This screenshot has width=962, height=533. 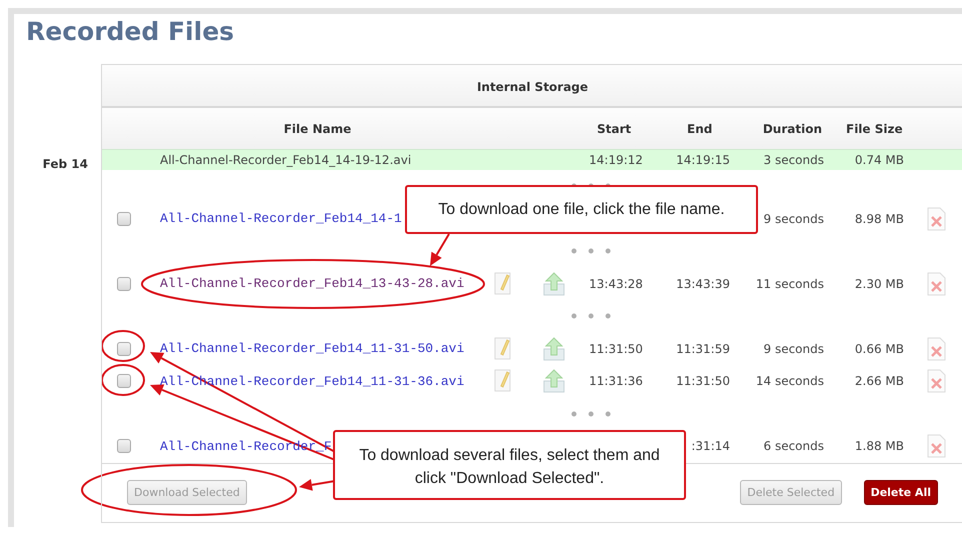 I want to click on end-time: 14:19:15, so click(x=703, y=160).